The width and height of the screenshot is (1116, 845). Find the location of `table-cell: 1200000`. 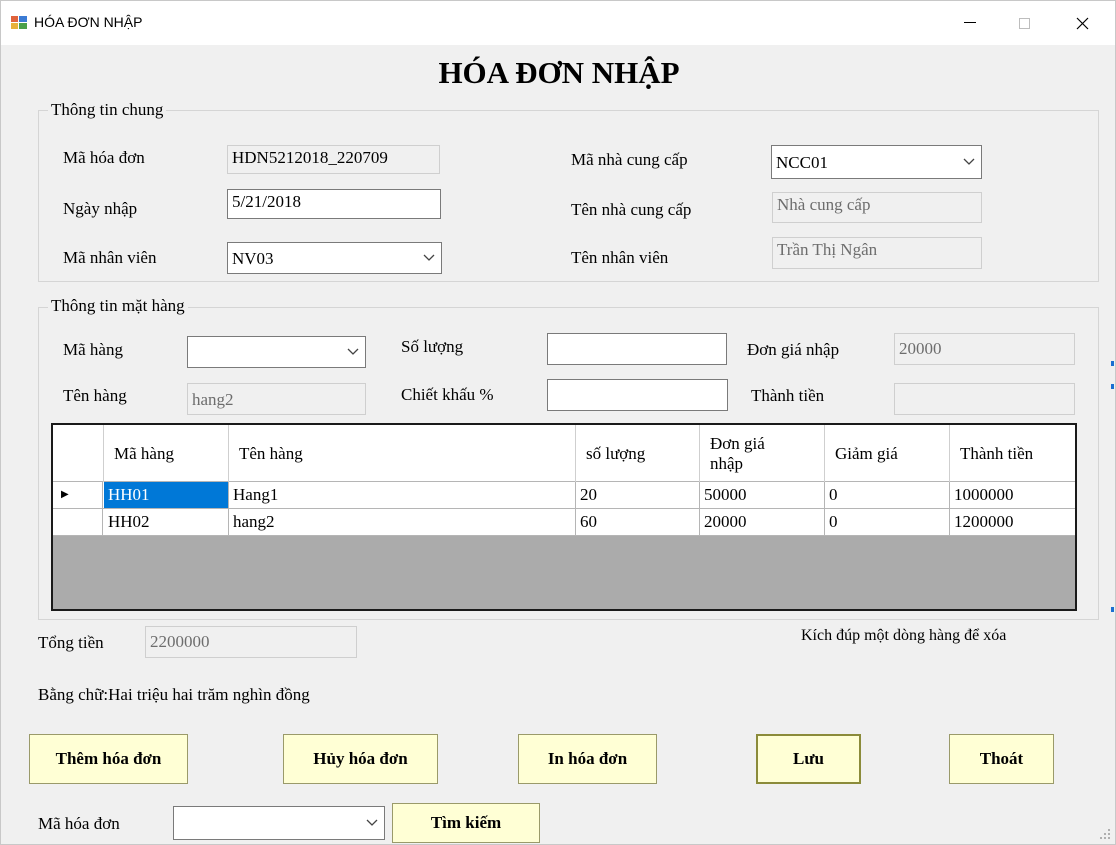

table-cell: 1200000 is located at coordinates (1012, 522).